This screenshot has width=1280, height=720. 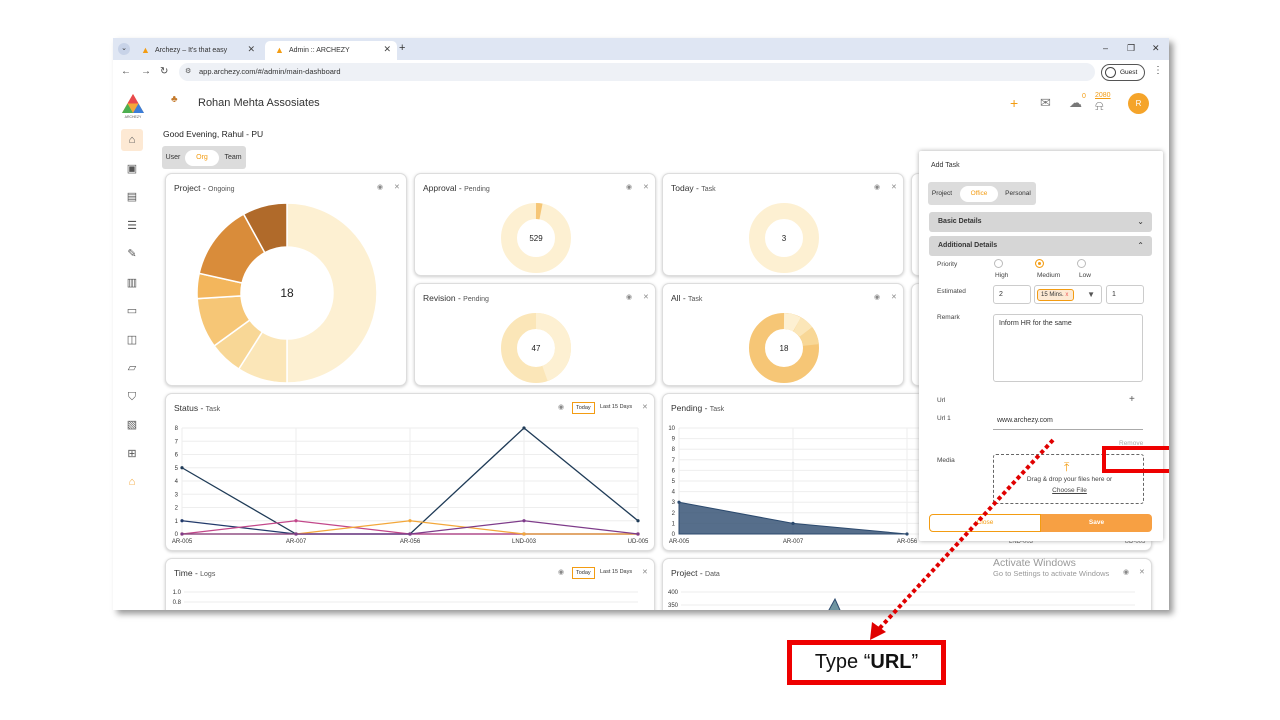 What do you see at coordinates (1067, 295) in the screenshot?
I see `chip-remove-icon: x` at bounding box center [1067, 295].